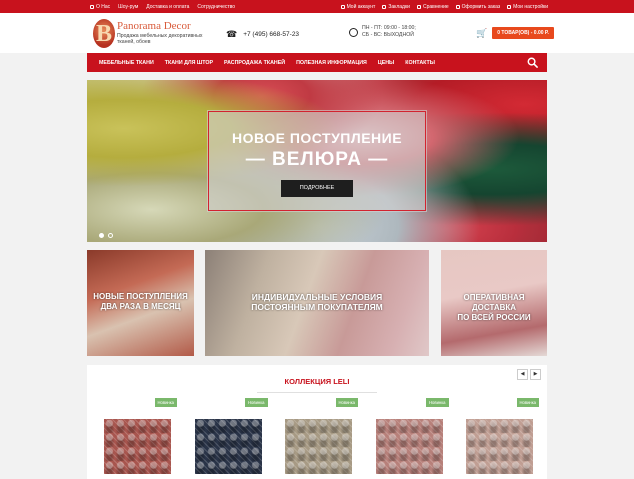 This screenshot has width=634, height=479. What do you see at coordinates (522, 374) in the screenshot?
I see `carousel-prev-button: ◀` at bounding box center [522, 374].